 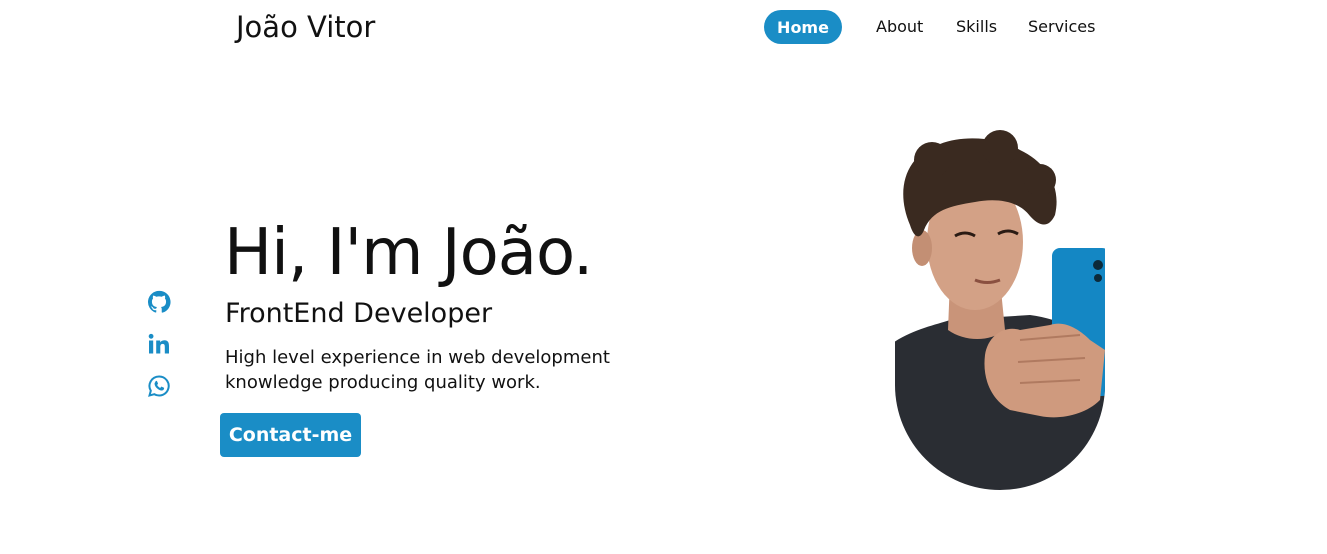 What do you see at coordinates (1000, 310) in the screenshot?
I see `profile-photo` at bounding box center [1000, 310].